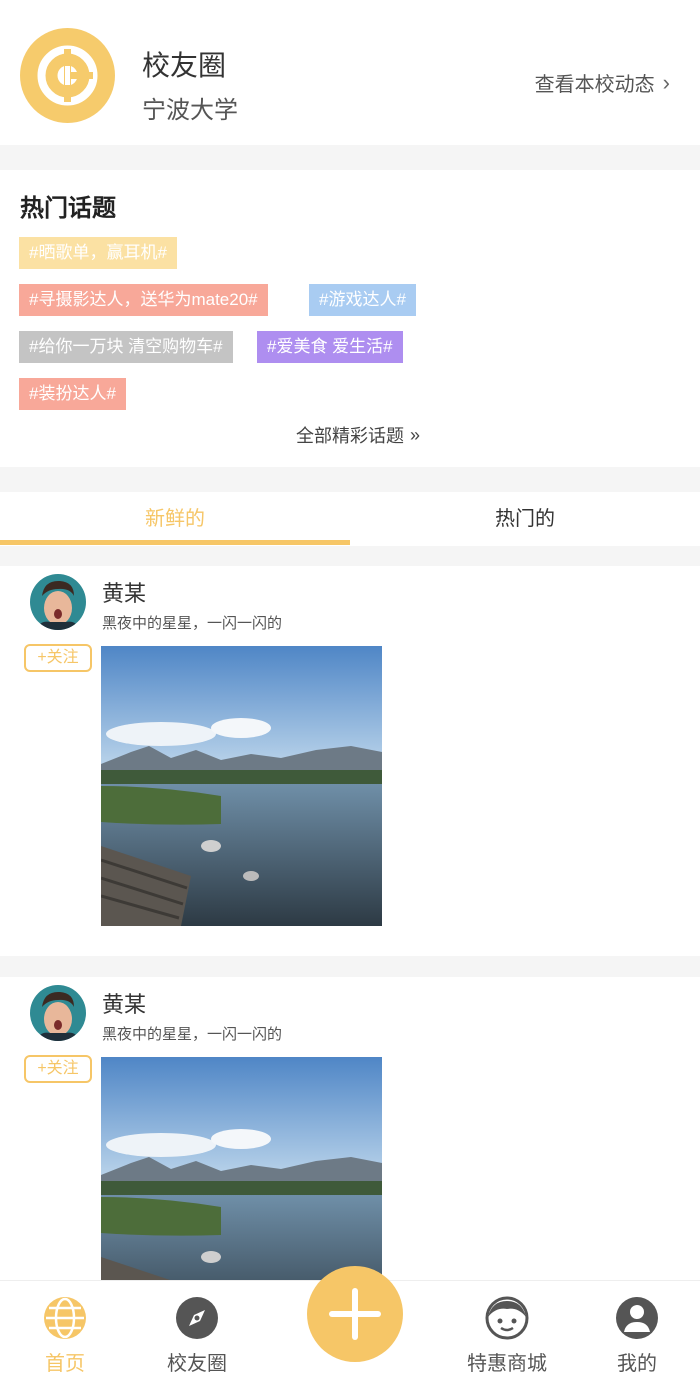 This screenshot has height=1378, width=700. I want to click on compass-icon, so click(197, 1318).